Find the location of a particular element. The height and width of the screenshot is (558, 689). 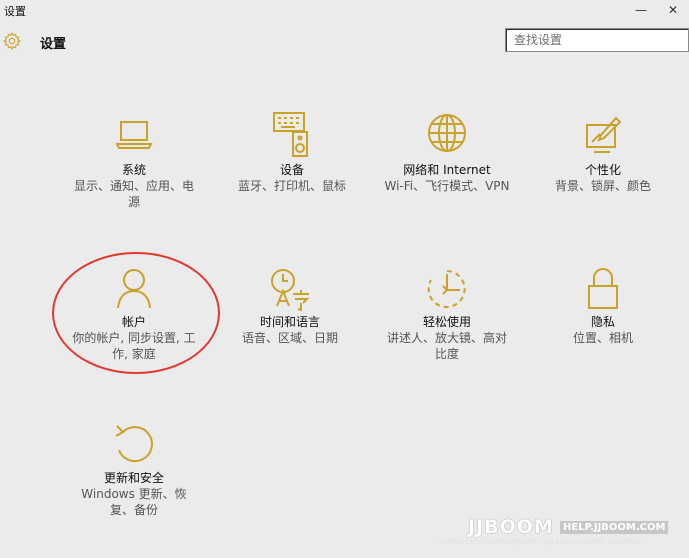

lock-icon is located at coordinates (603, 288).